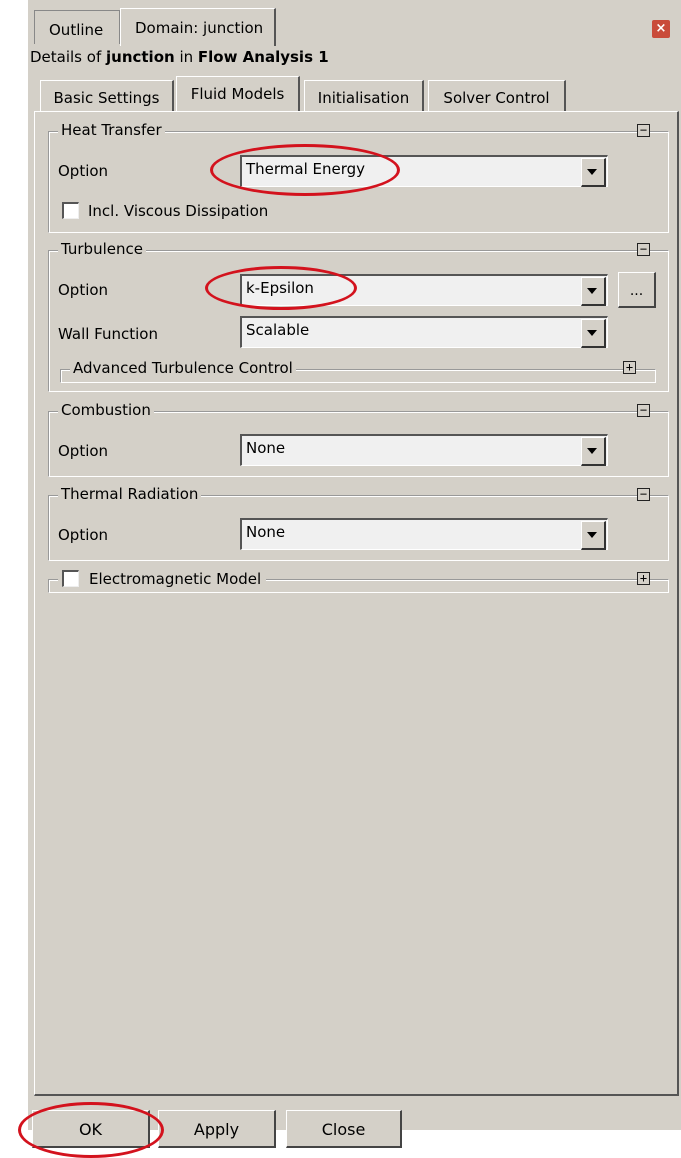  I want to click on thermal-radiation-option-label: Option, so click(83, 535).